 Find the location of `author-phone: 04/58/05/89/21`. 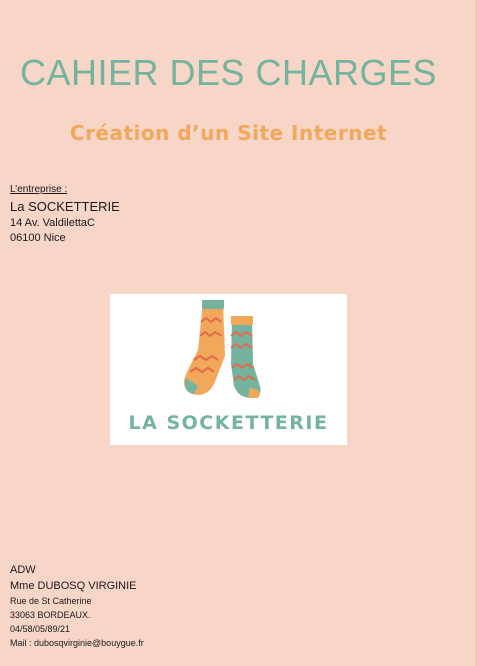

author-phone: 04/58/05/89/21 is located at coordinates (40, 629).